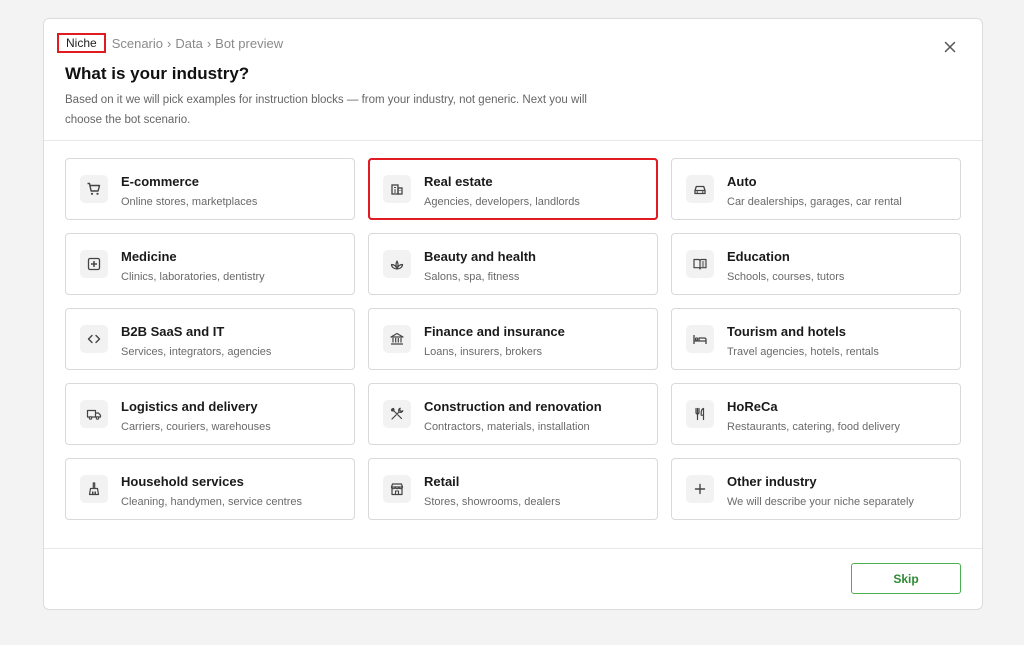 This screenshot has width=1024, height=645. What do you see at coordinates (700, 489) in the screenshot?
I see `plus-icon` at bounding box center [700, 489].